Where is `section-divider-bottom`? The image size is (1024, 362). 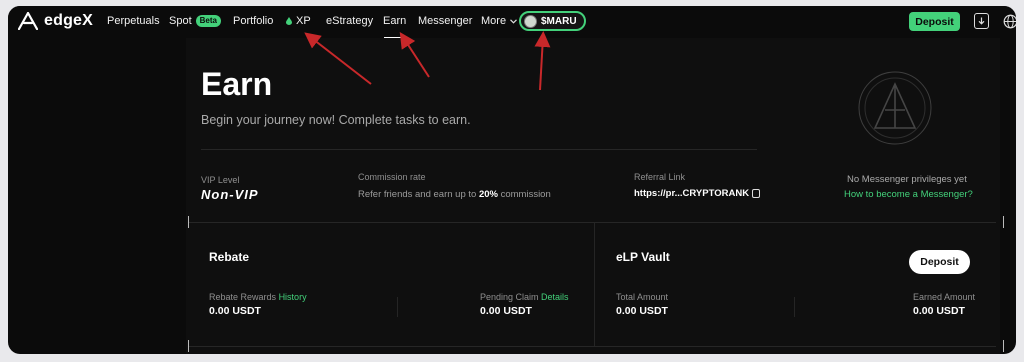 section-divider-bottom is located at coordinates (592, 346).